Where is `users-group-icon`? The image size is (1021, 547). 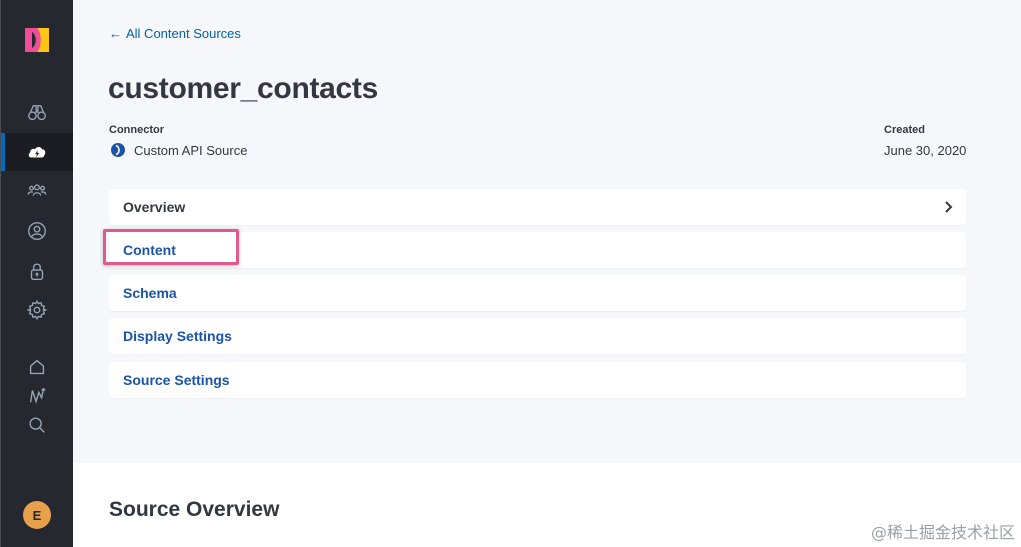 users-group-icon is located at coordinates (37, 190).